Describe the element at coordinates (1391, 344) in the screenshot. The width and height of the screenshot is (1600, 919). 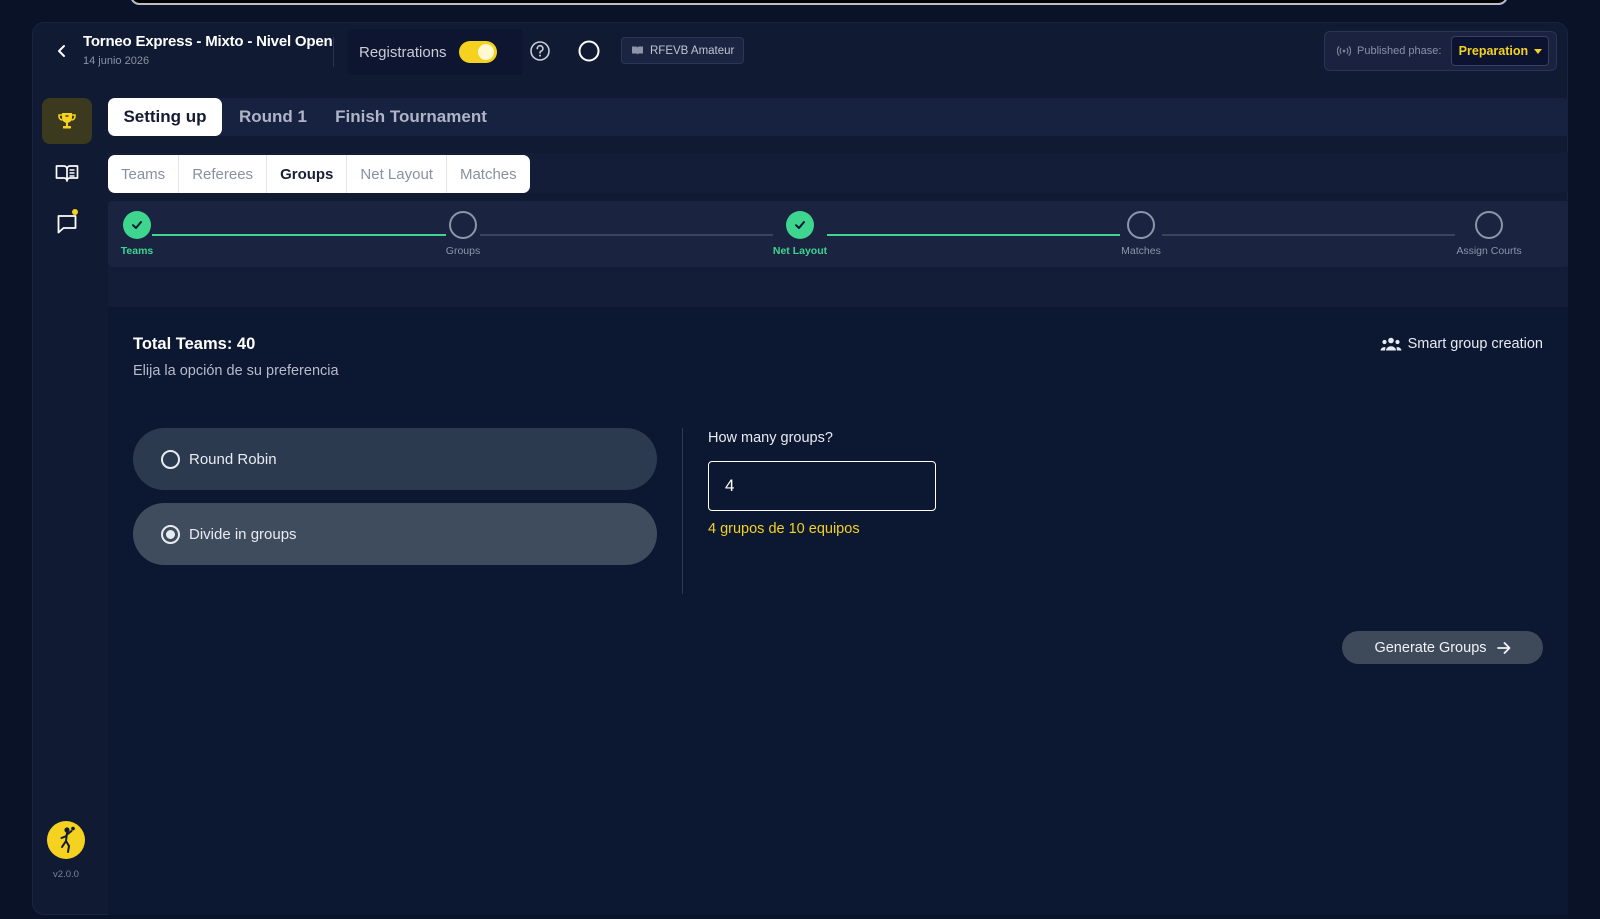
I see `group-users-icon` at that location.